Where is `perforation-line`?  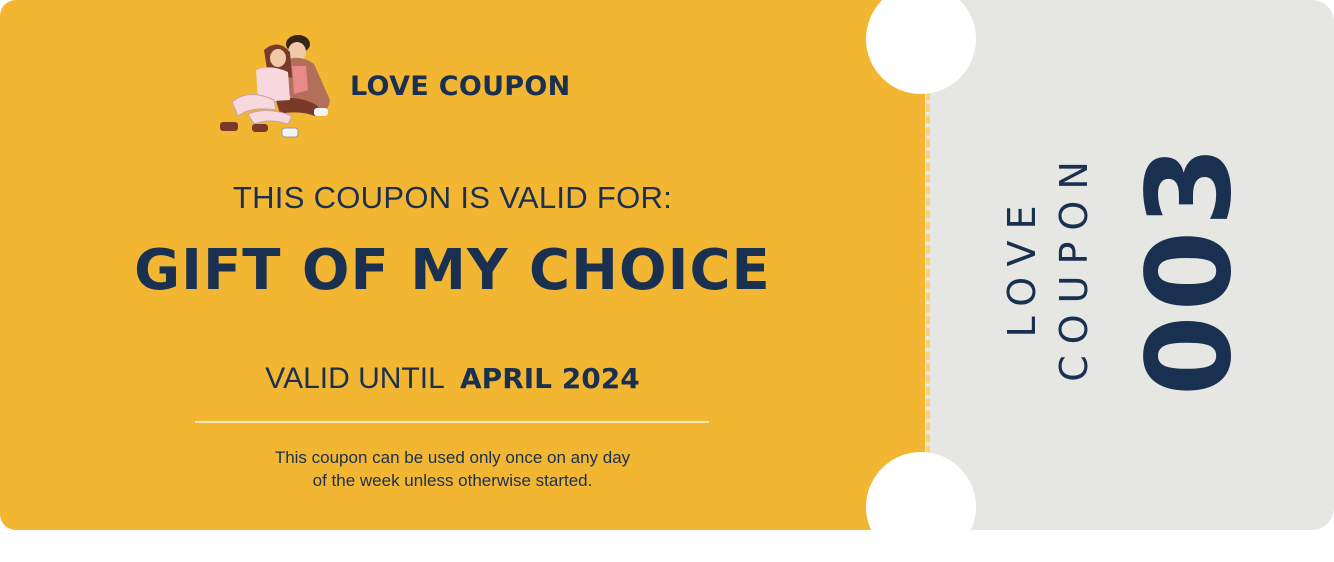 perforation-line is located at coordinates (928, 273).